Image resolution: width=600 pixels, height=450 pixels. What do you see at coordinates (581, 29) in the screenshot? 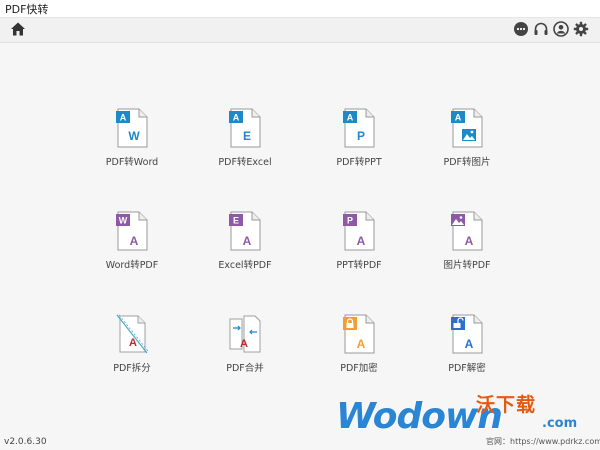
I see `gear-icon` at bounding box center [581, 29].